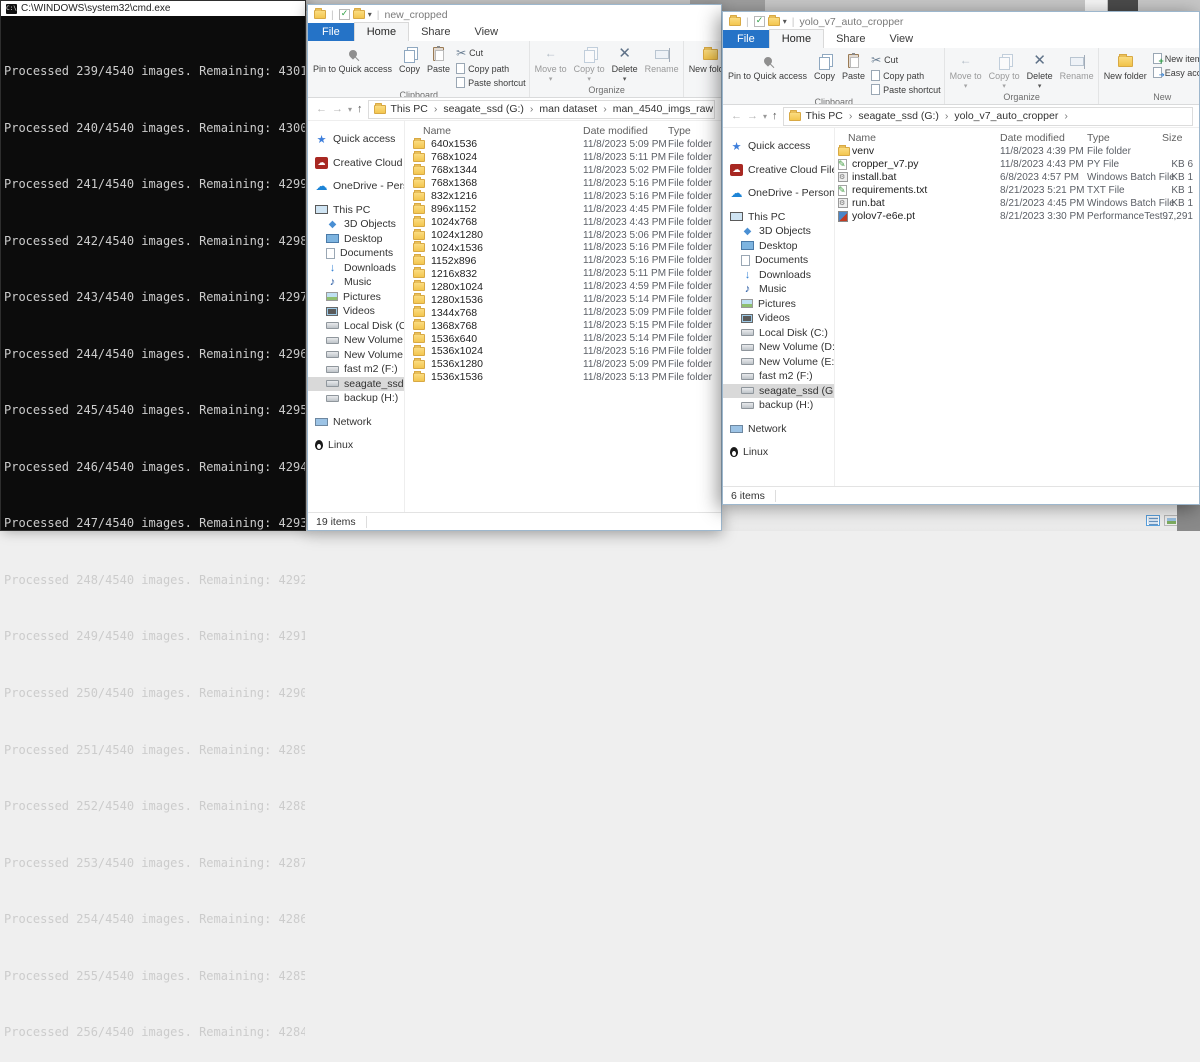  Describe the element at coordinates (514, 13) in the screenshot. I see `titlebar: | ▾ | new_cropped` at that location.